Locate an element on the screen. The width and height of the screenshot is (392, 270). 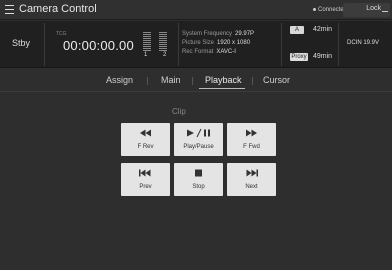
app-title: Camera Control is located at coordinates (58, 9).